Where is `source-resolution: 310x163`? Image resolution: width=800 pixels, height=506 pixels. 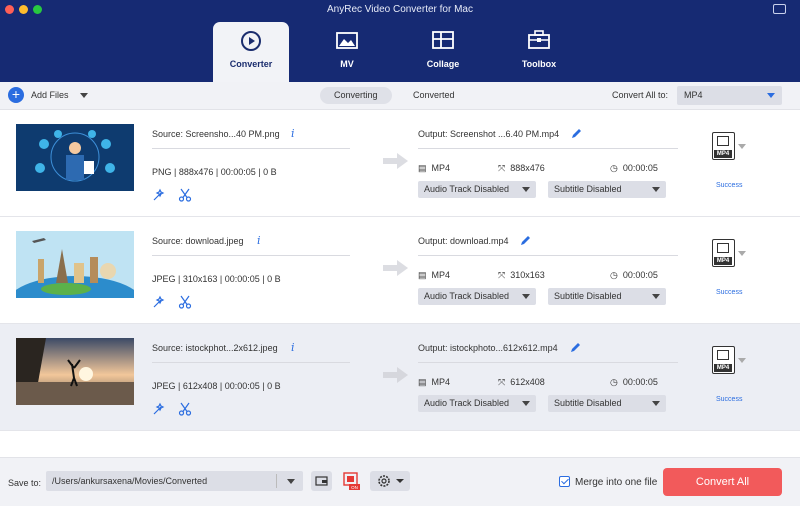
source-resolution: 310x163 is located at coordinates (200, 279).